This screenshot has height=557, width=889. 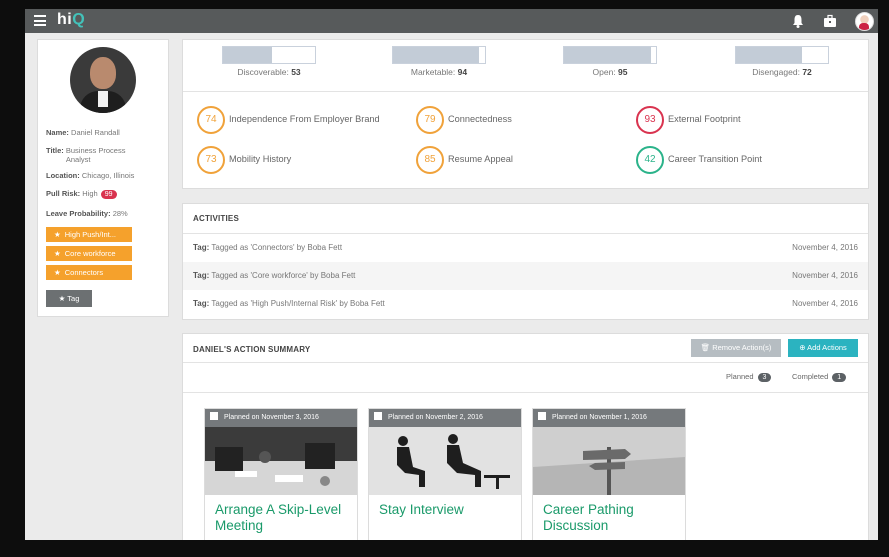 I want to click on tag-core-workforce: ★ Core workforce, so click(x=89, y=253).